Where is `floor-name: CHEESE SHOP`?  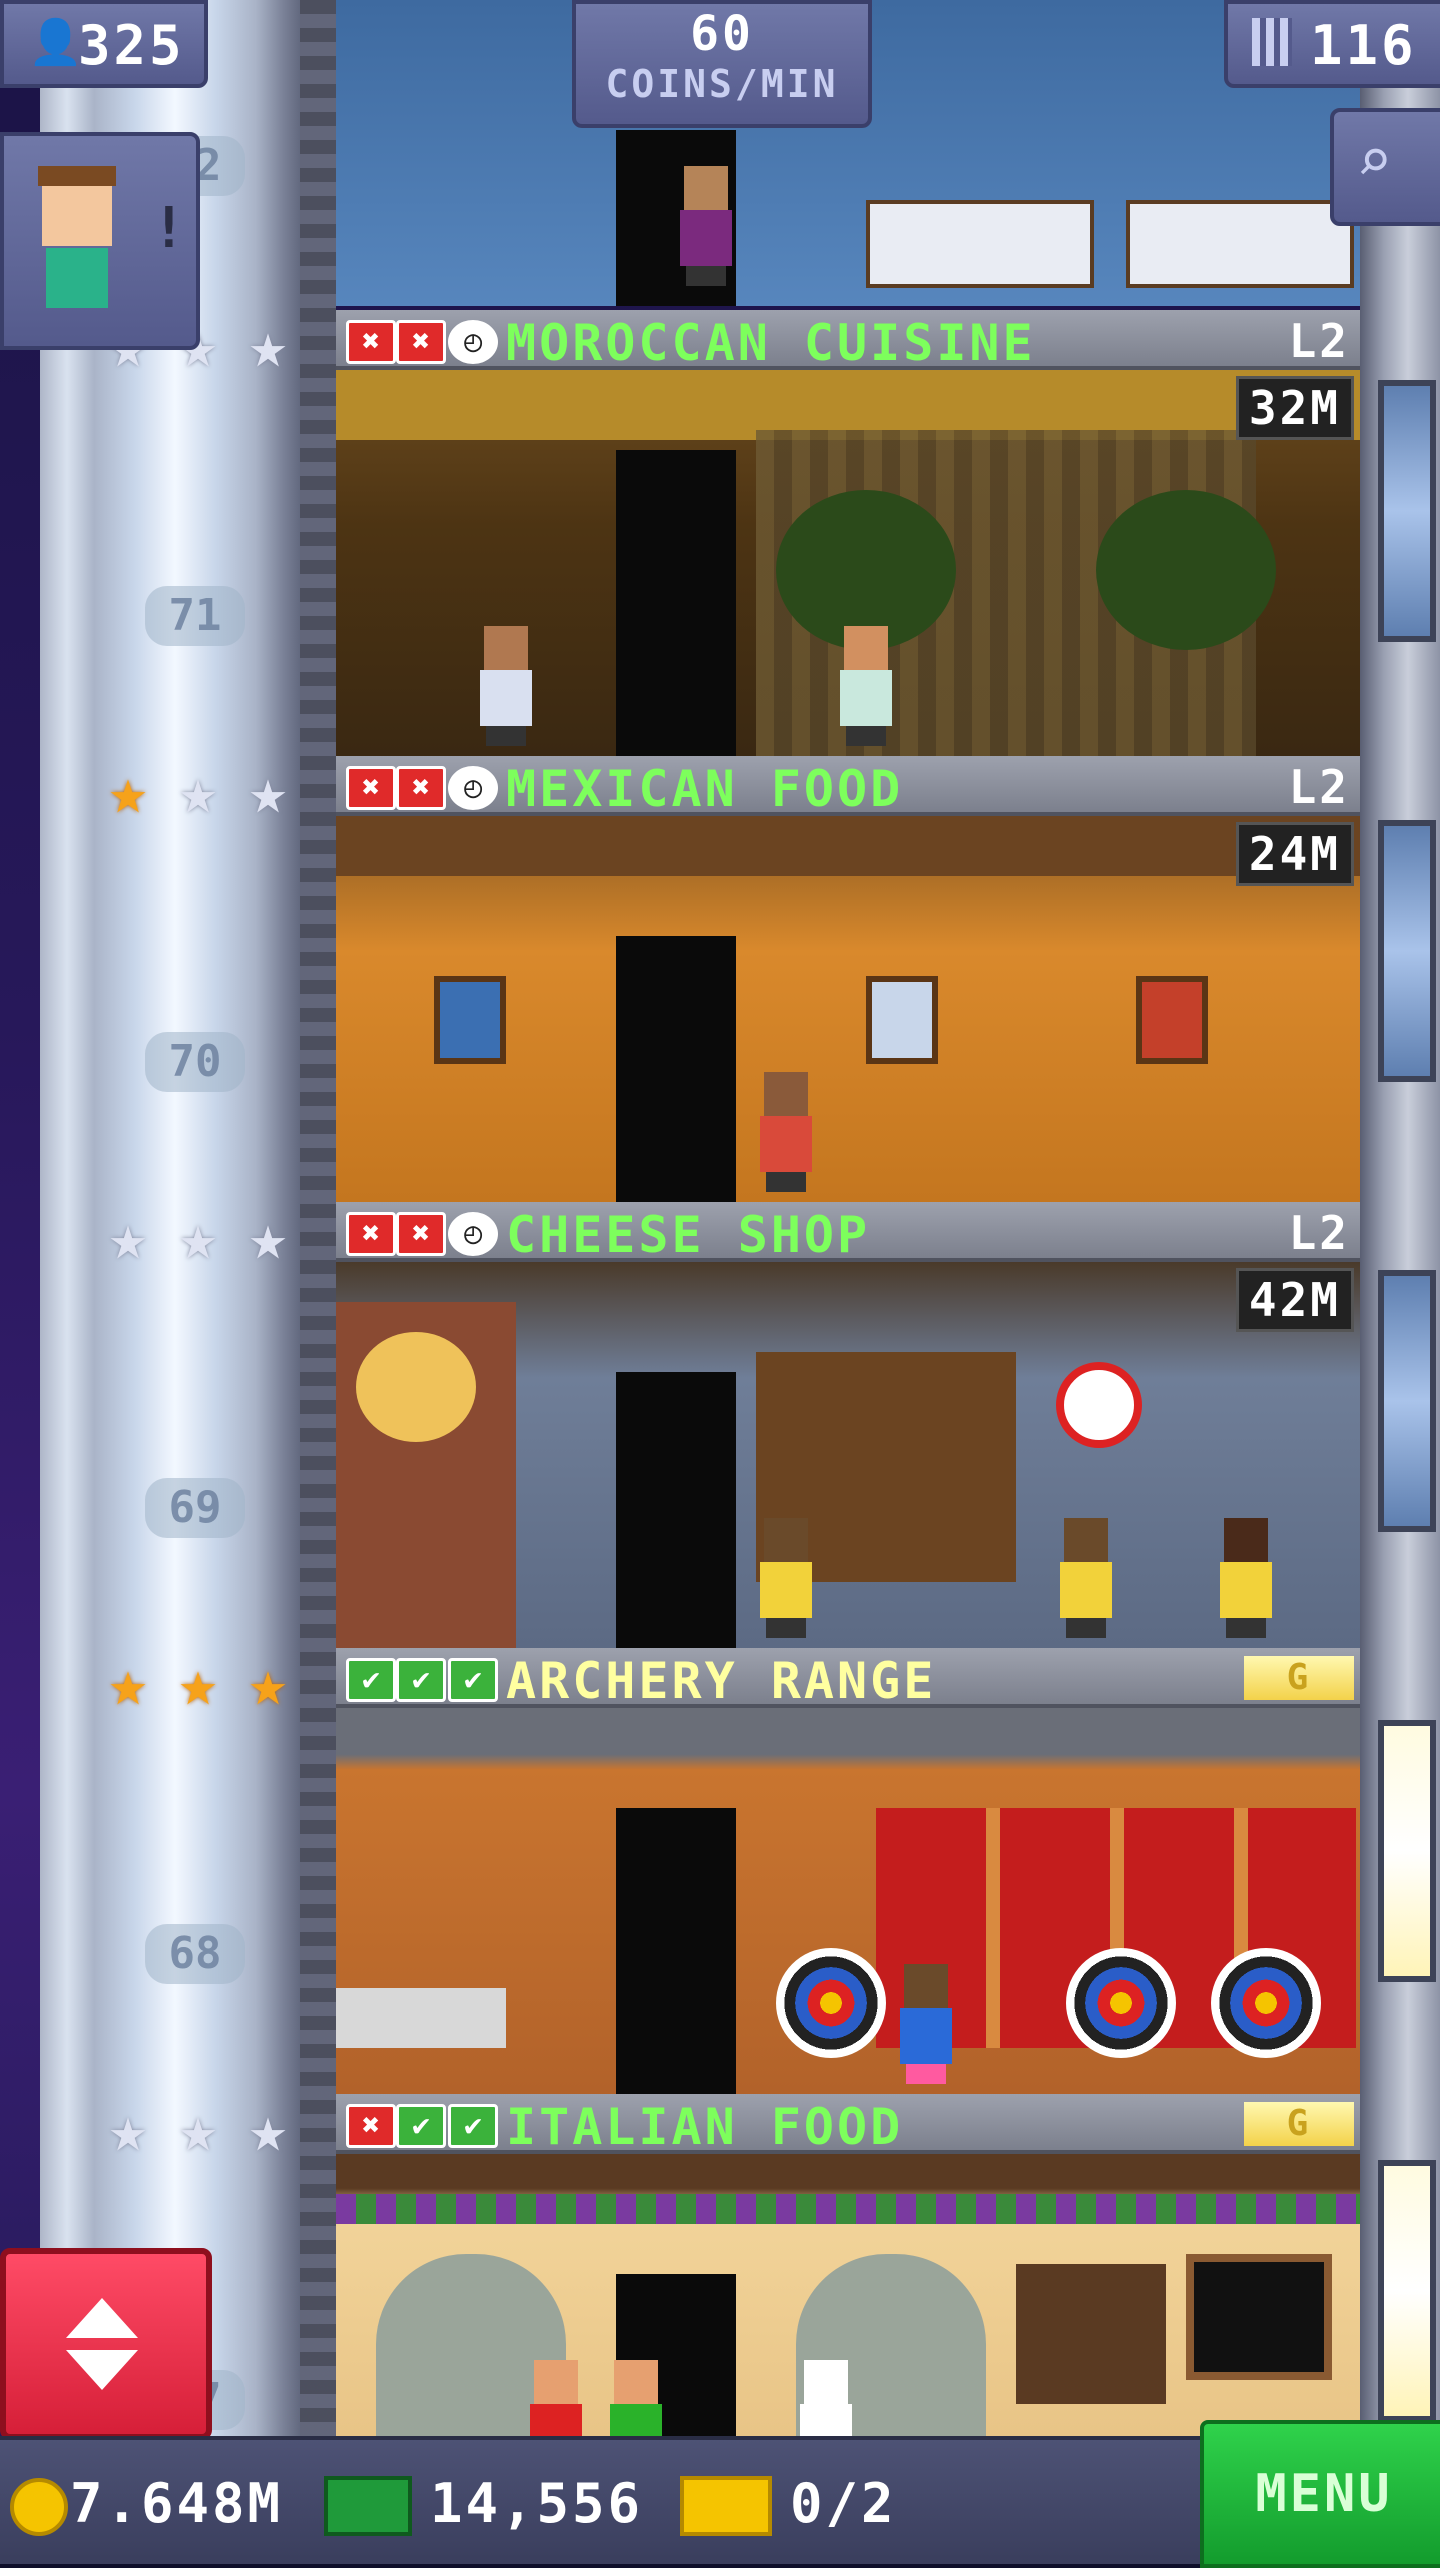
floor-name: CHEESE SHOP is located at coordinates (688, 1235).